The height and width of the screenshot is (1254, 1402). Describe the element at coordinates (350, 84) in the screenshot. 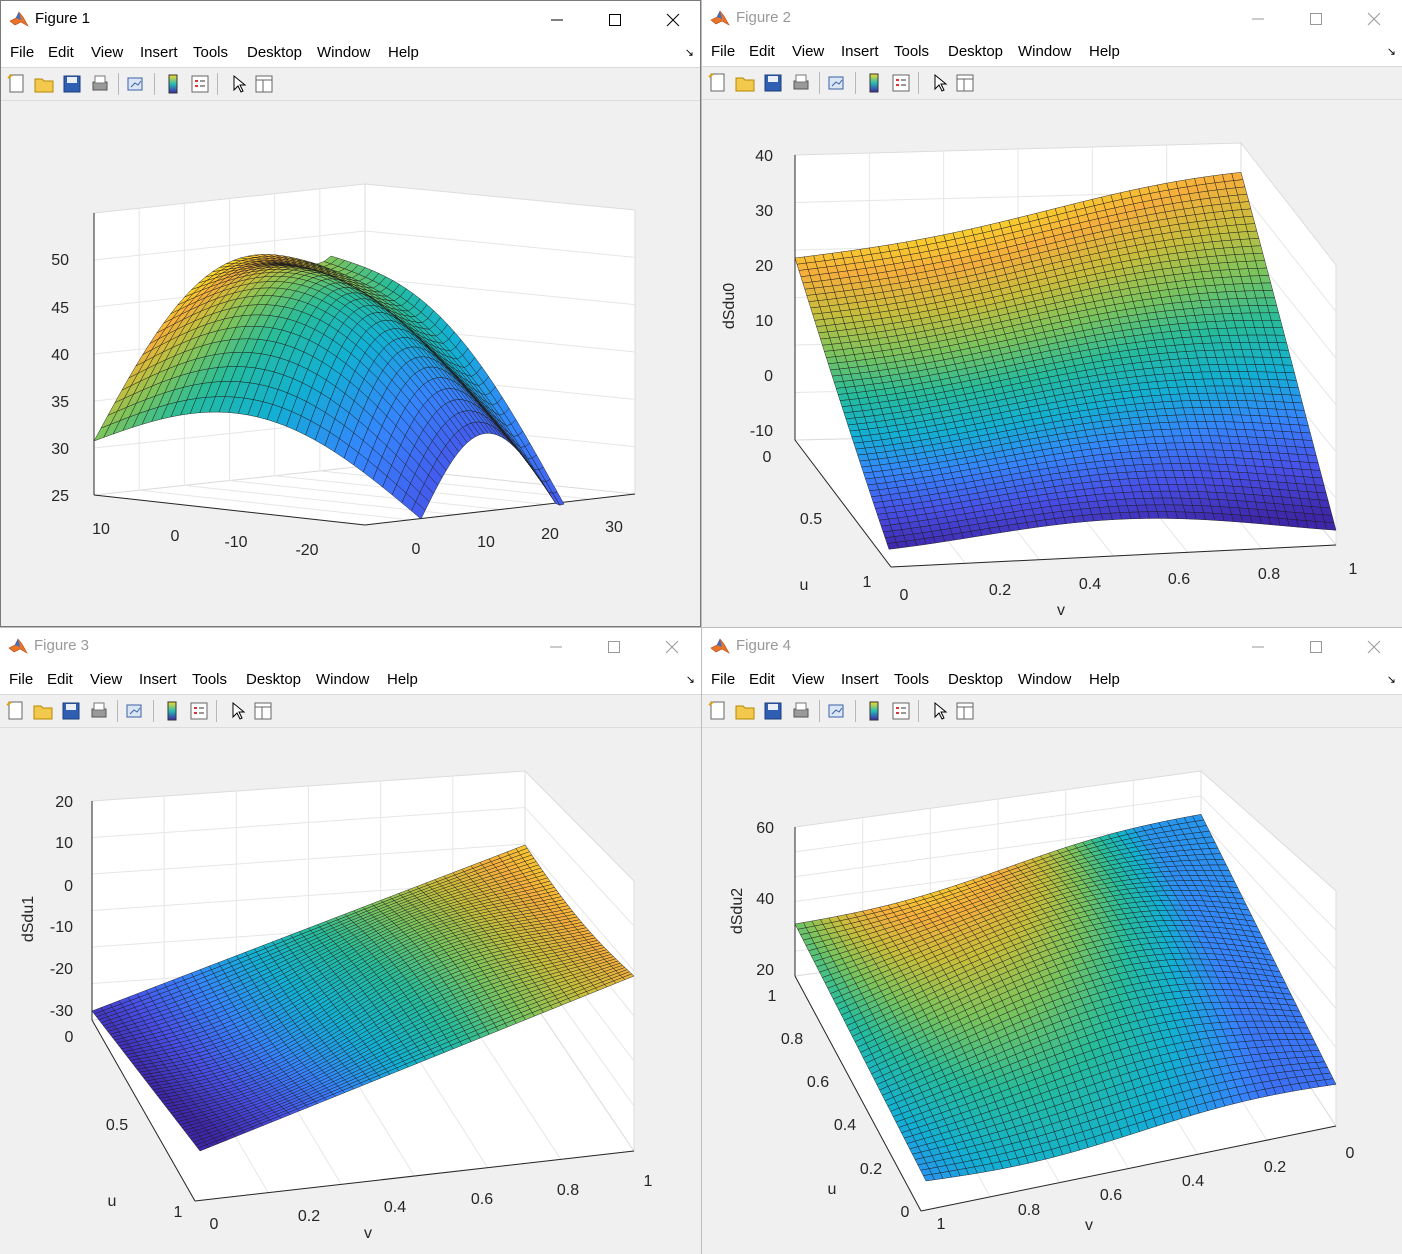

I see `figure-toolbar` at that location.